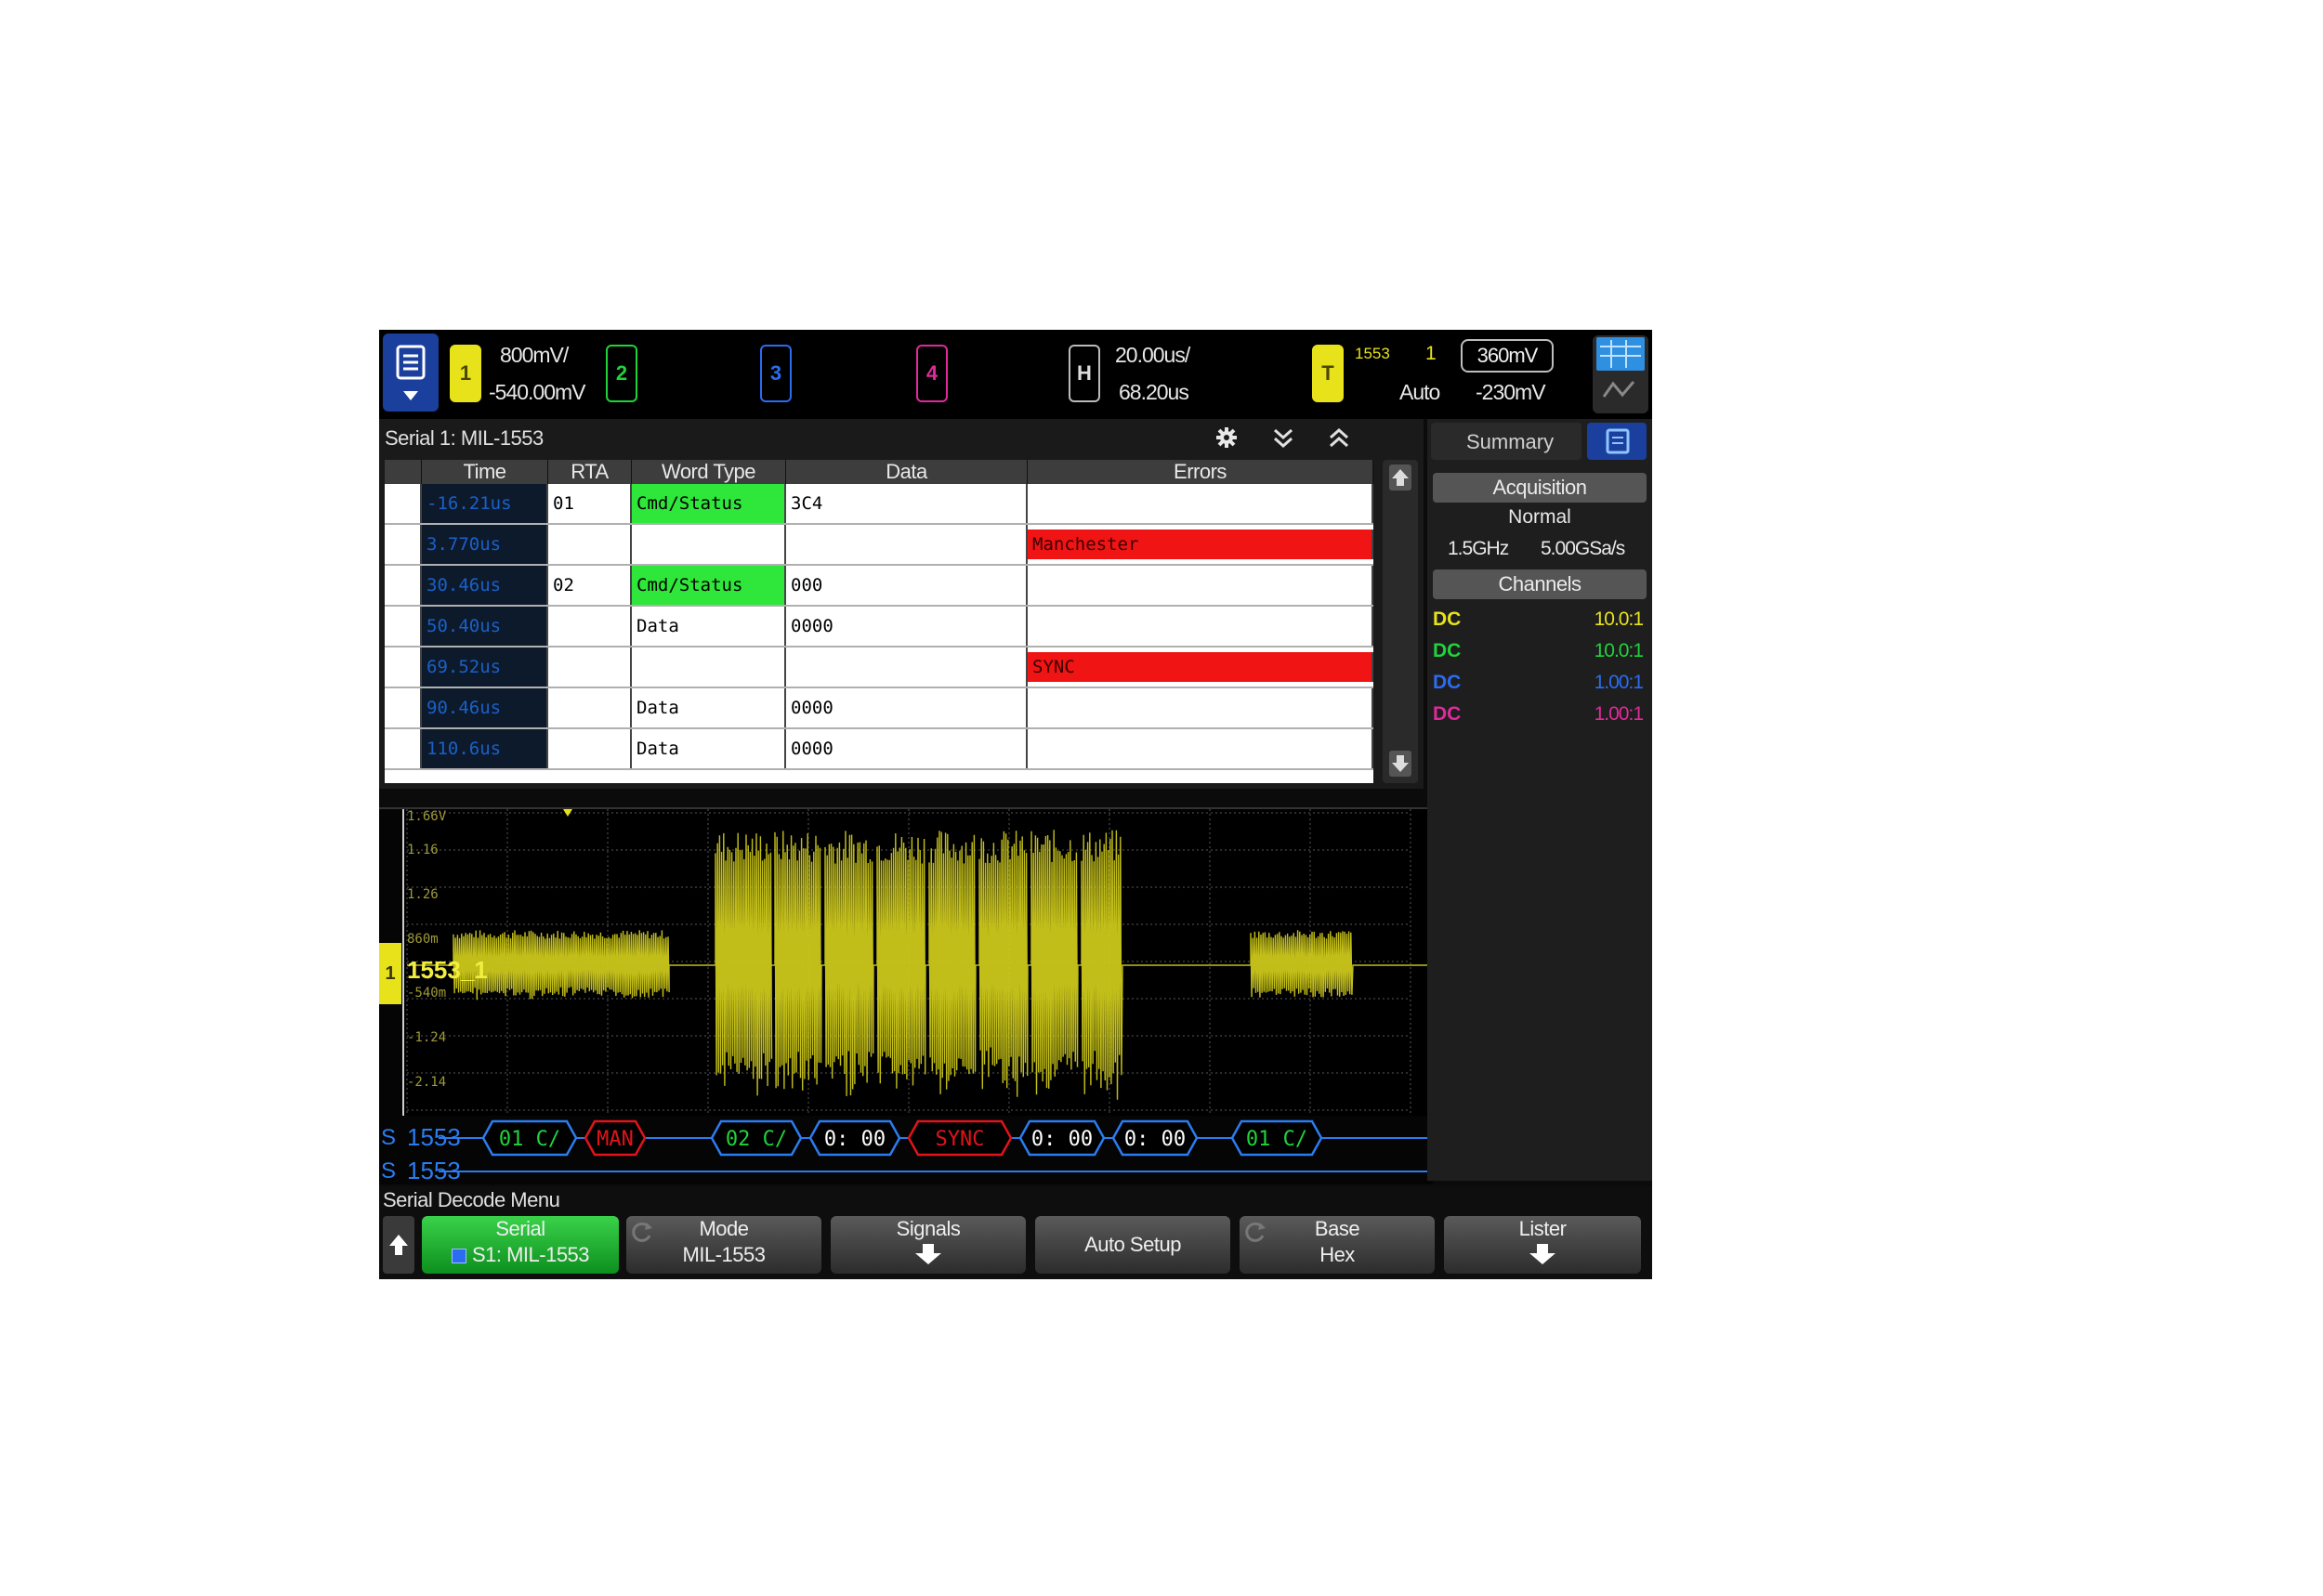  What do you see at coordinates (534, 355) in the screenshot?
I see `channel-1-scale: 800mV/` at bounding box center [534, 355].